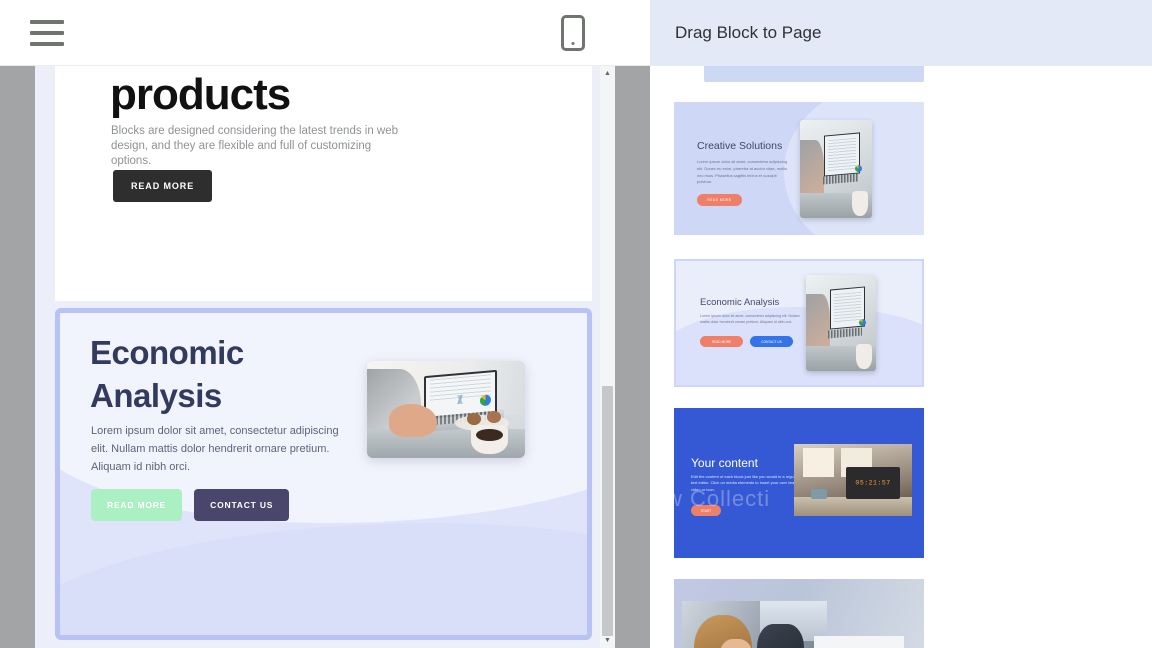 The image size is (1152, 648). Describe the element at coordinates (748, 32) in the screenshot. I see `block-panel-title: Drag Block to Page` at that location.